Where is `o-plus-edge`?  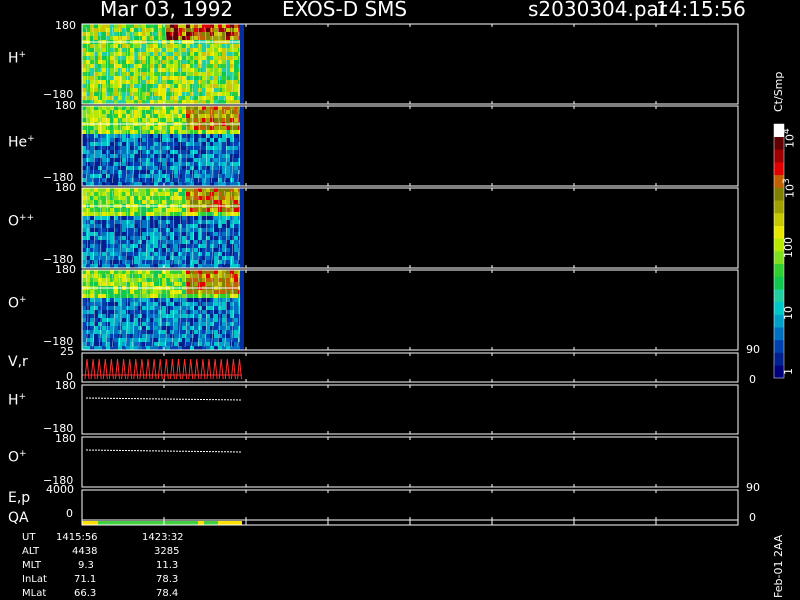
o-plus-edge is located at coordinates (242, 310).